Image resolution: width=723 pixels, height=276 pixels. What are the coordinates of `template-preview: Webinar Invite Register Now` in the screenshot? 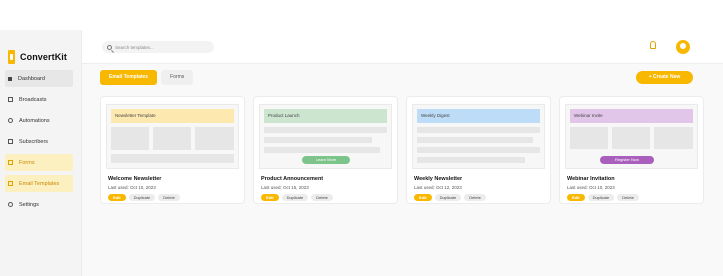 It's located at (631, 136).